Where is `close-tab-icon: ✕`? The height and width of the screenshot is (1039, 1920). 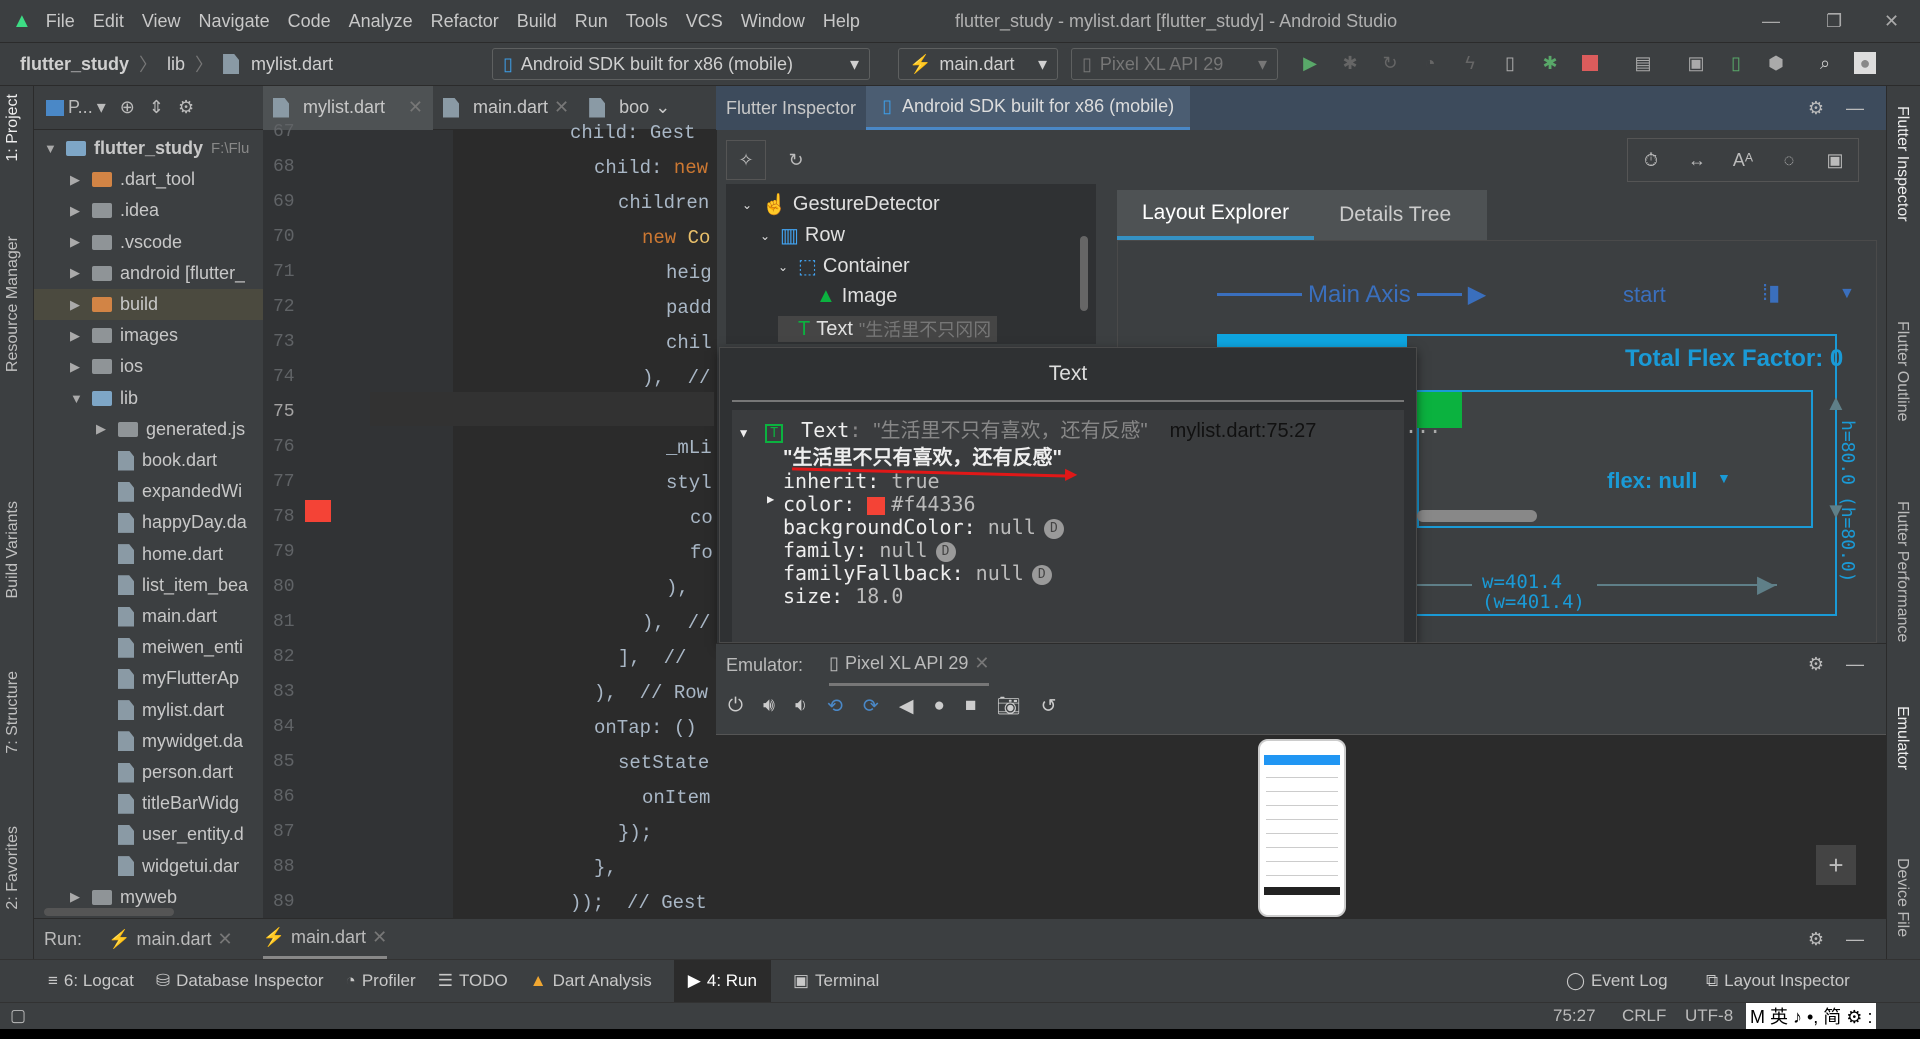
close-tab-icon: ✕ is located at coordinates (561, 107).